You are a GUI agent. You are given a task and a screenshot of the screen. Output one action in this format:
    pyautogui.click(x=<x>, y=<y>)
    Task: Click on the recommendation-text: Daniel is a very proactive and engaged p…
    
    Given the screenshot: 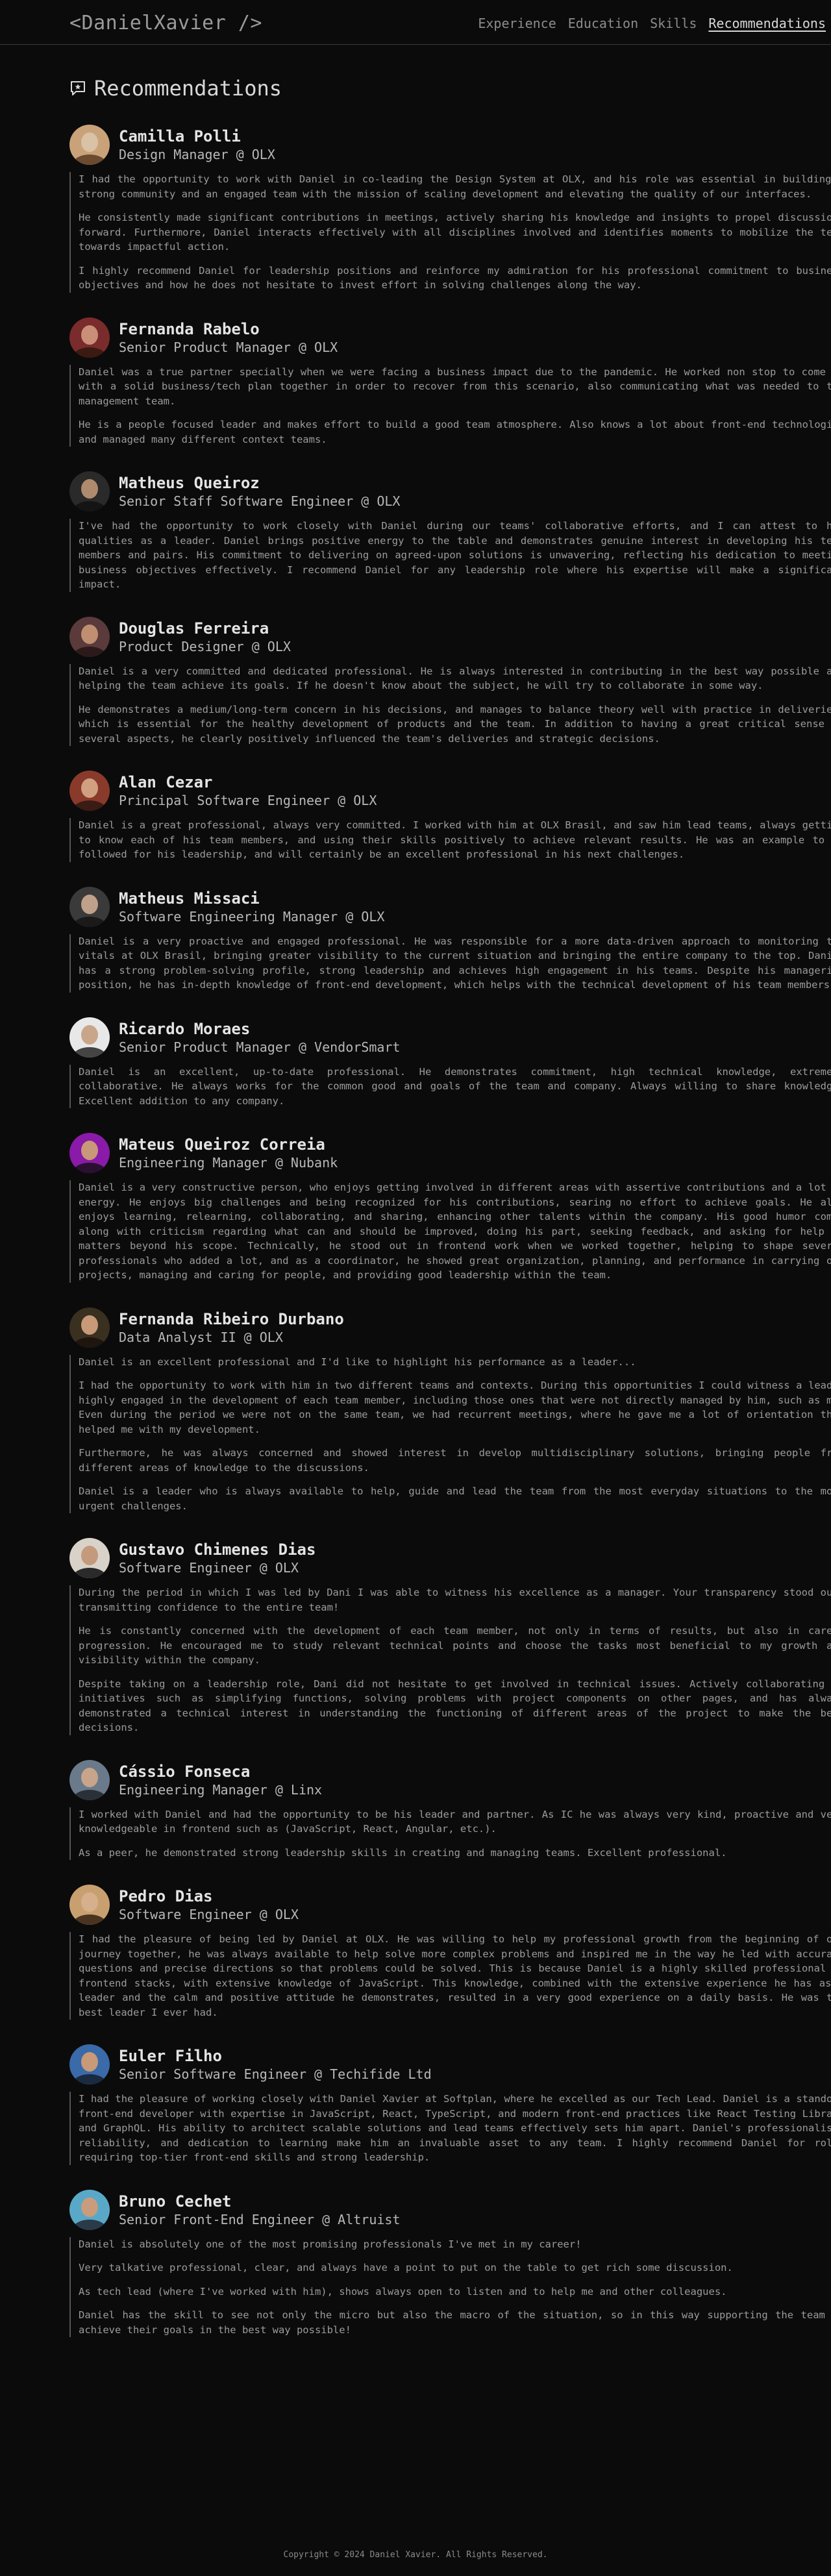 What is the action you would take?
    pyautogui.click(x=450, y=963)
    